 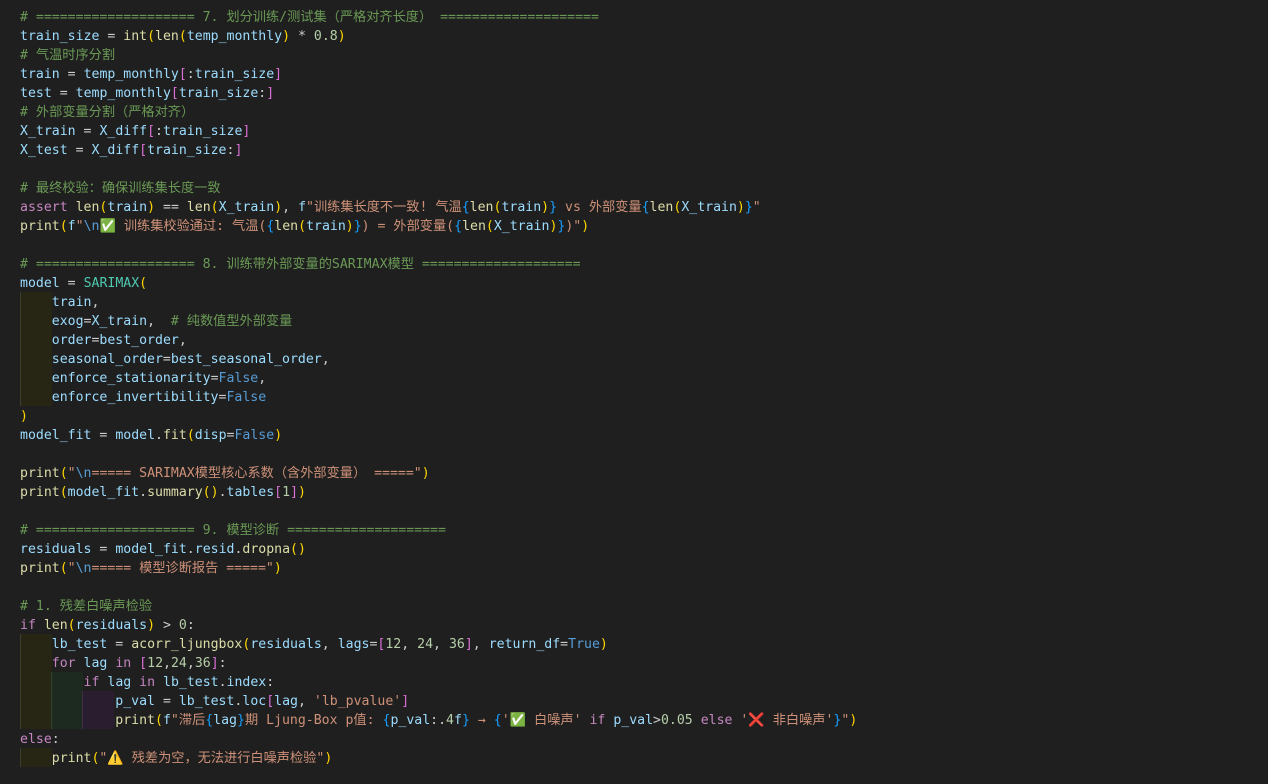 I want to click on code-line: else:, so click(x=40, y=739).